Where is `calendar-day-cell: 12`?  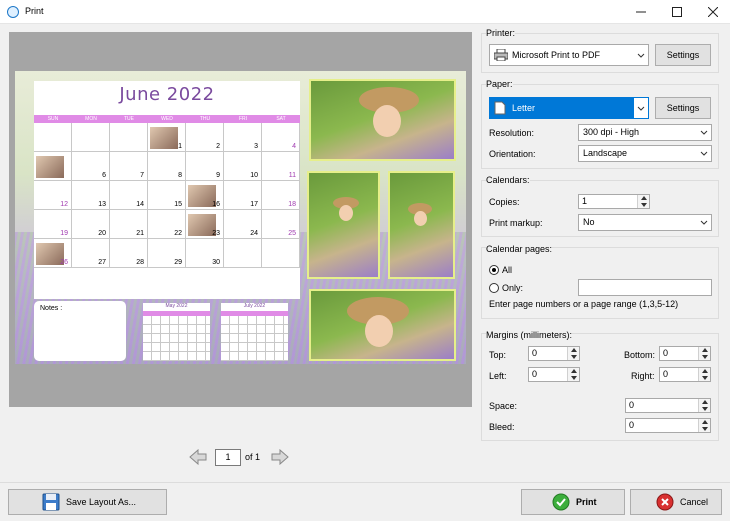 calendar-day-cell: 12 is located at coordinates (53, 195).